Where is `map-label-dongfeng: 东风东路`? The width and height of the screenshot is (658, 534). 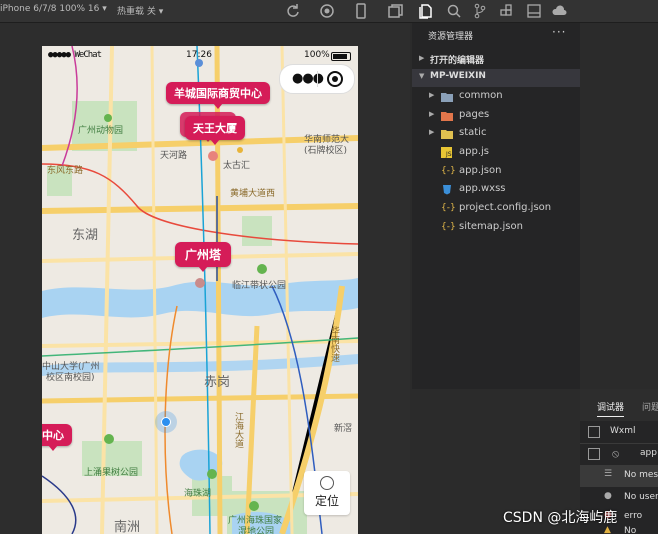 map-label-dongfeng: 东风东路 is located at coordinates (65, 171).